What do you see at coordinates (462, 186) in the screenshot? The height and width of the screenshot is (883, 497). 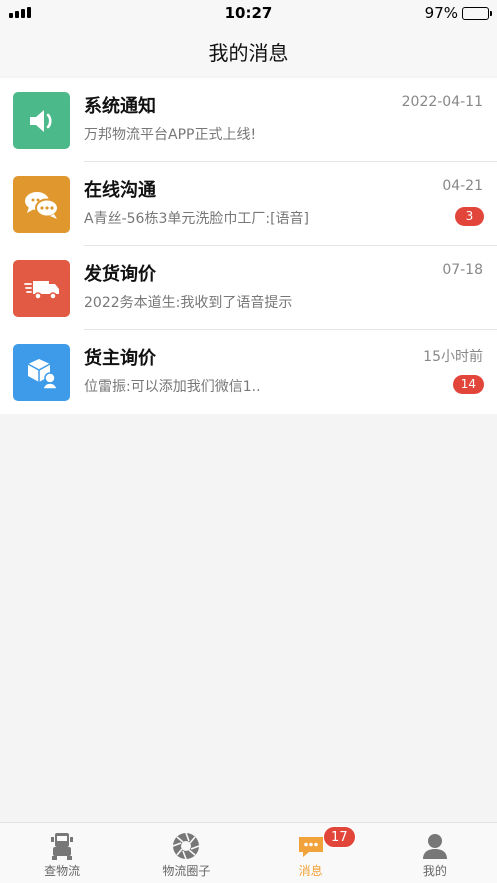 I see `message-time: 04-21` at bounding box center [462, 186].